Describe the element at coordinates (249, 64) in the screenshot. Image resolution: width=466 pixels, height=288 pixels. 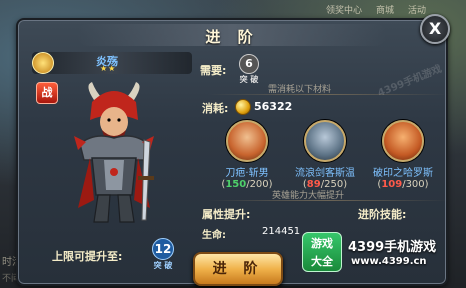
I see `requirement-value: 6` at that location.